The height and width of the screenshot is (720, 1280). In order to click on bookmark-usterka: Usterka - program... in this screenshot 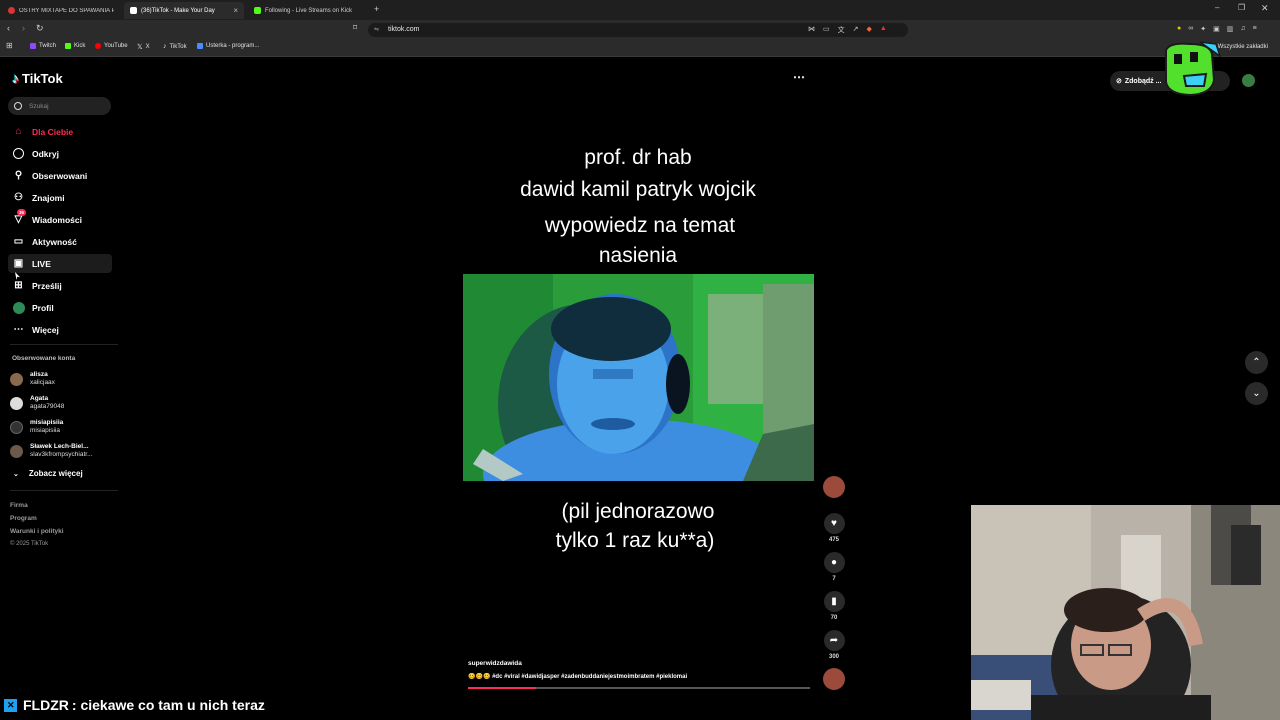, I will do `click(228, 46)`.